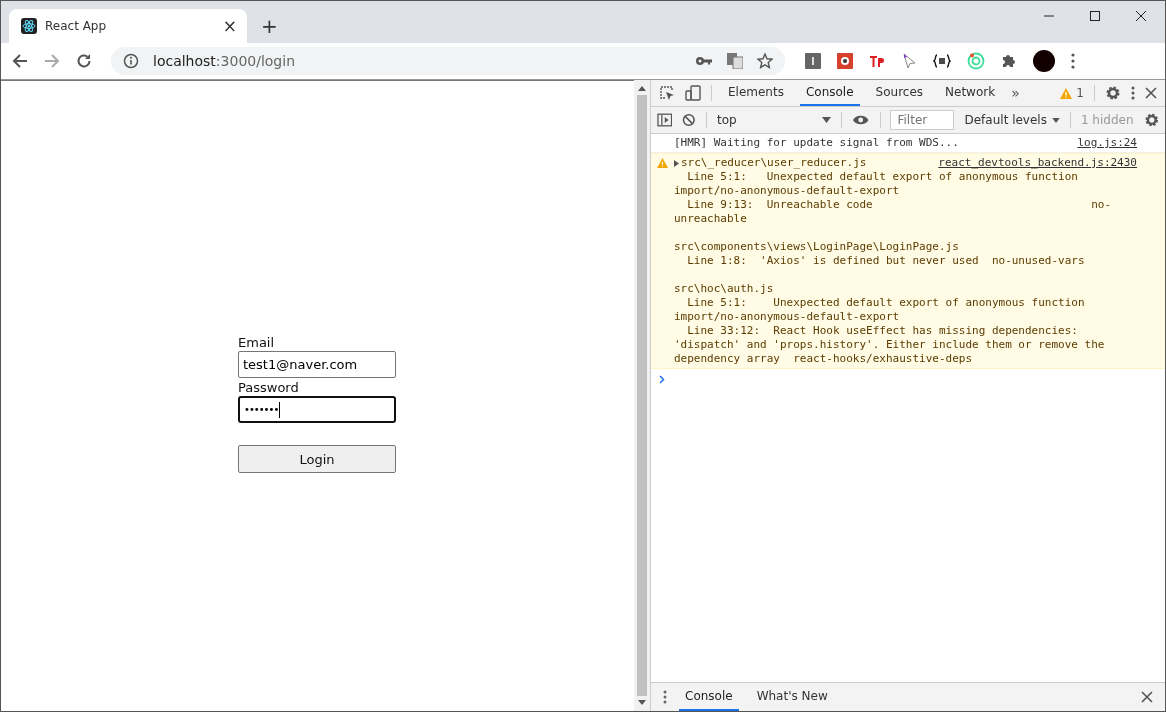  Describe the element at coordinates (448, 61) in the screenshot. I see `address-bar: localhost:3000/login` at that location.